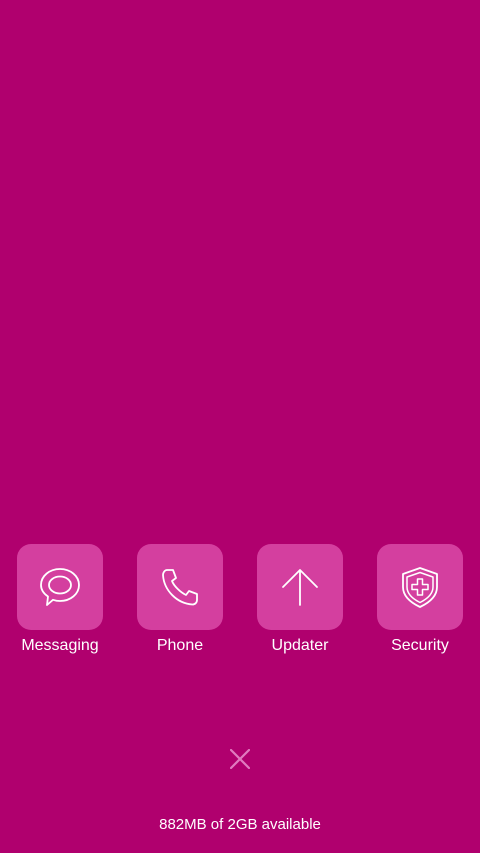 This screenshot has height=853, width=480. What do you see at coordinates (240, 824) in the screenshot?
I see `memory-status: 882MB of 2GB available` at bounding box center [240, 824].